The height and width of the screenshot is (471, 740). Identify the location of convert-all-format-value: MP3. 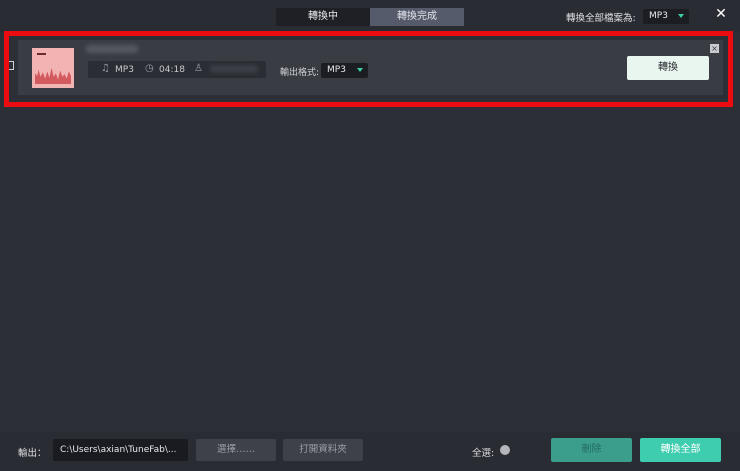
(658, 16).